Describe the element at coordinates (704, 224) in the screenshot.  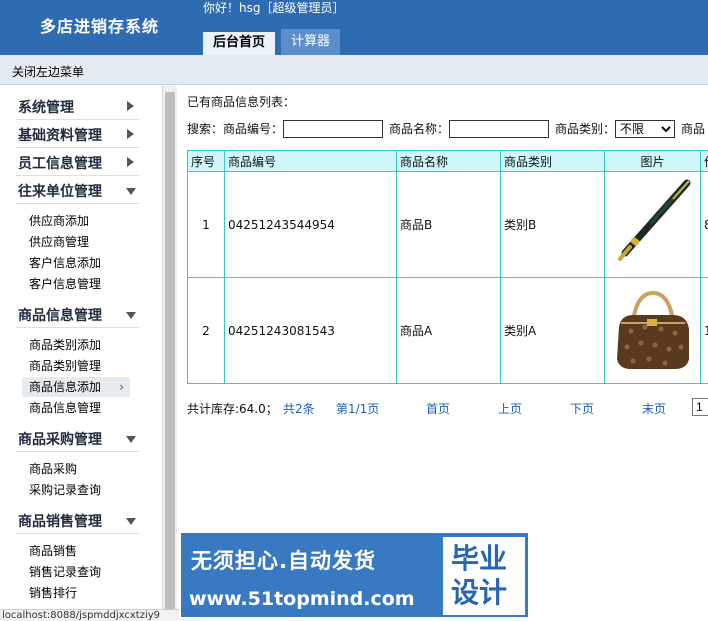
I see `cell-extra: 8` at that location.